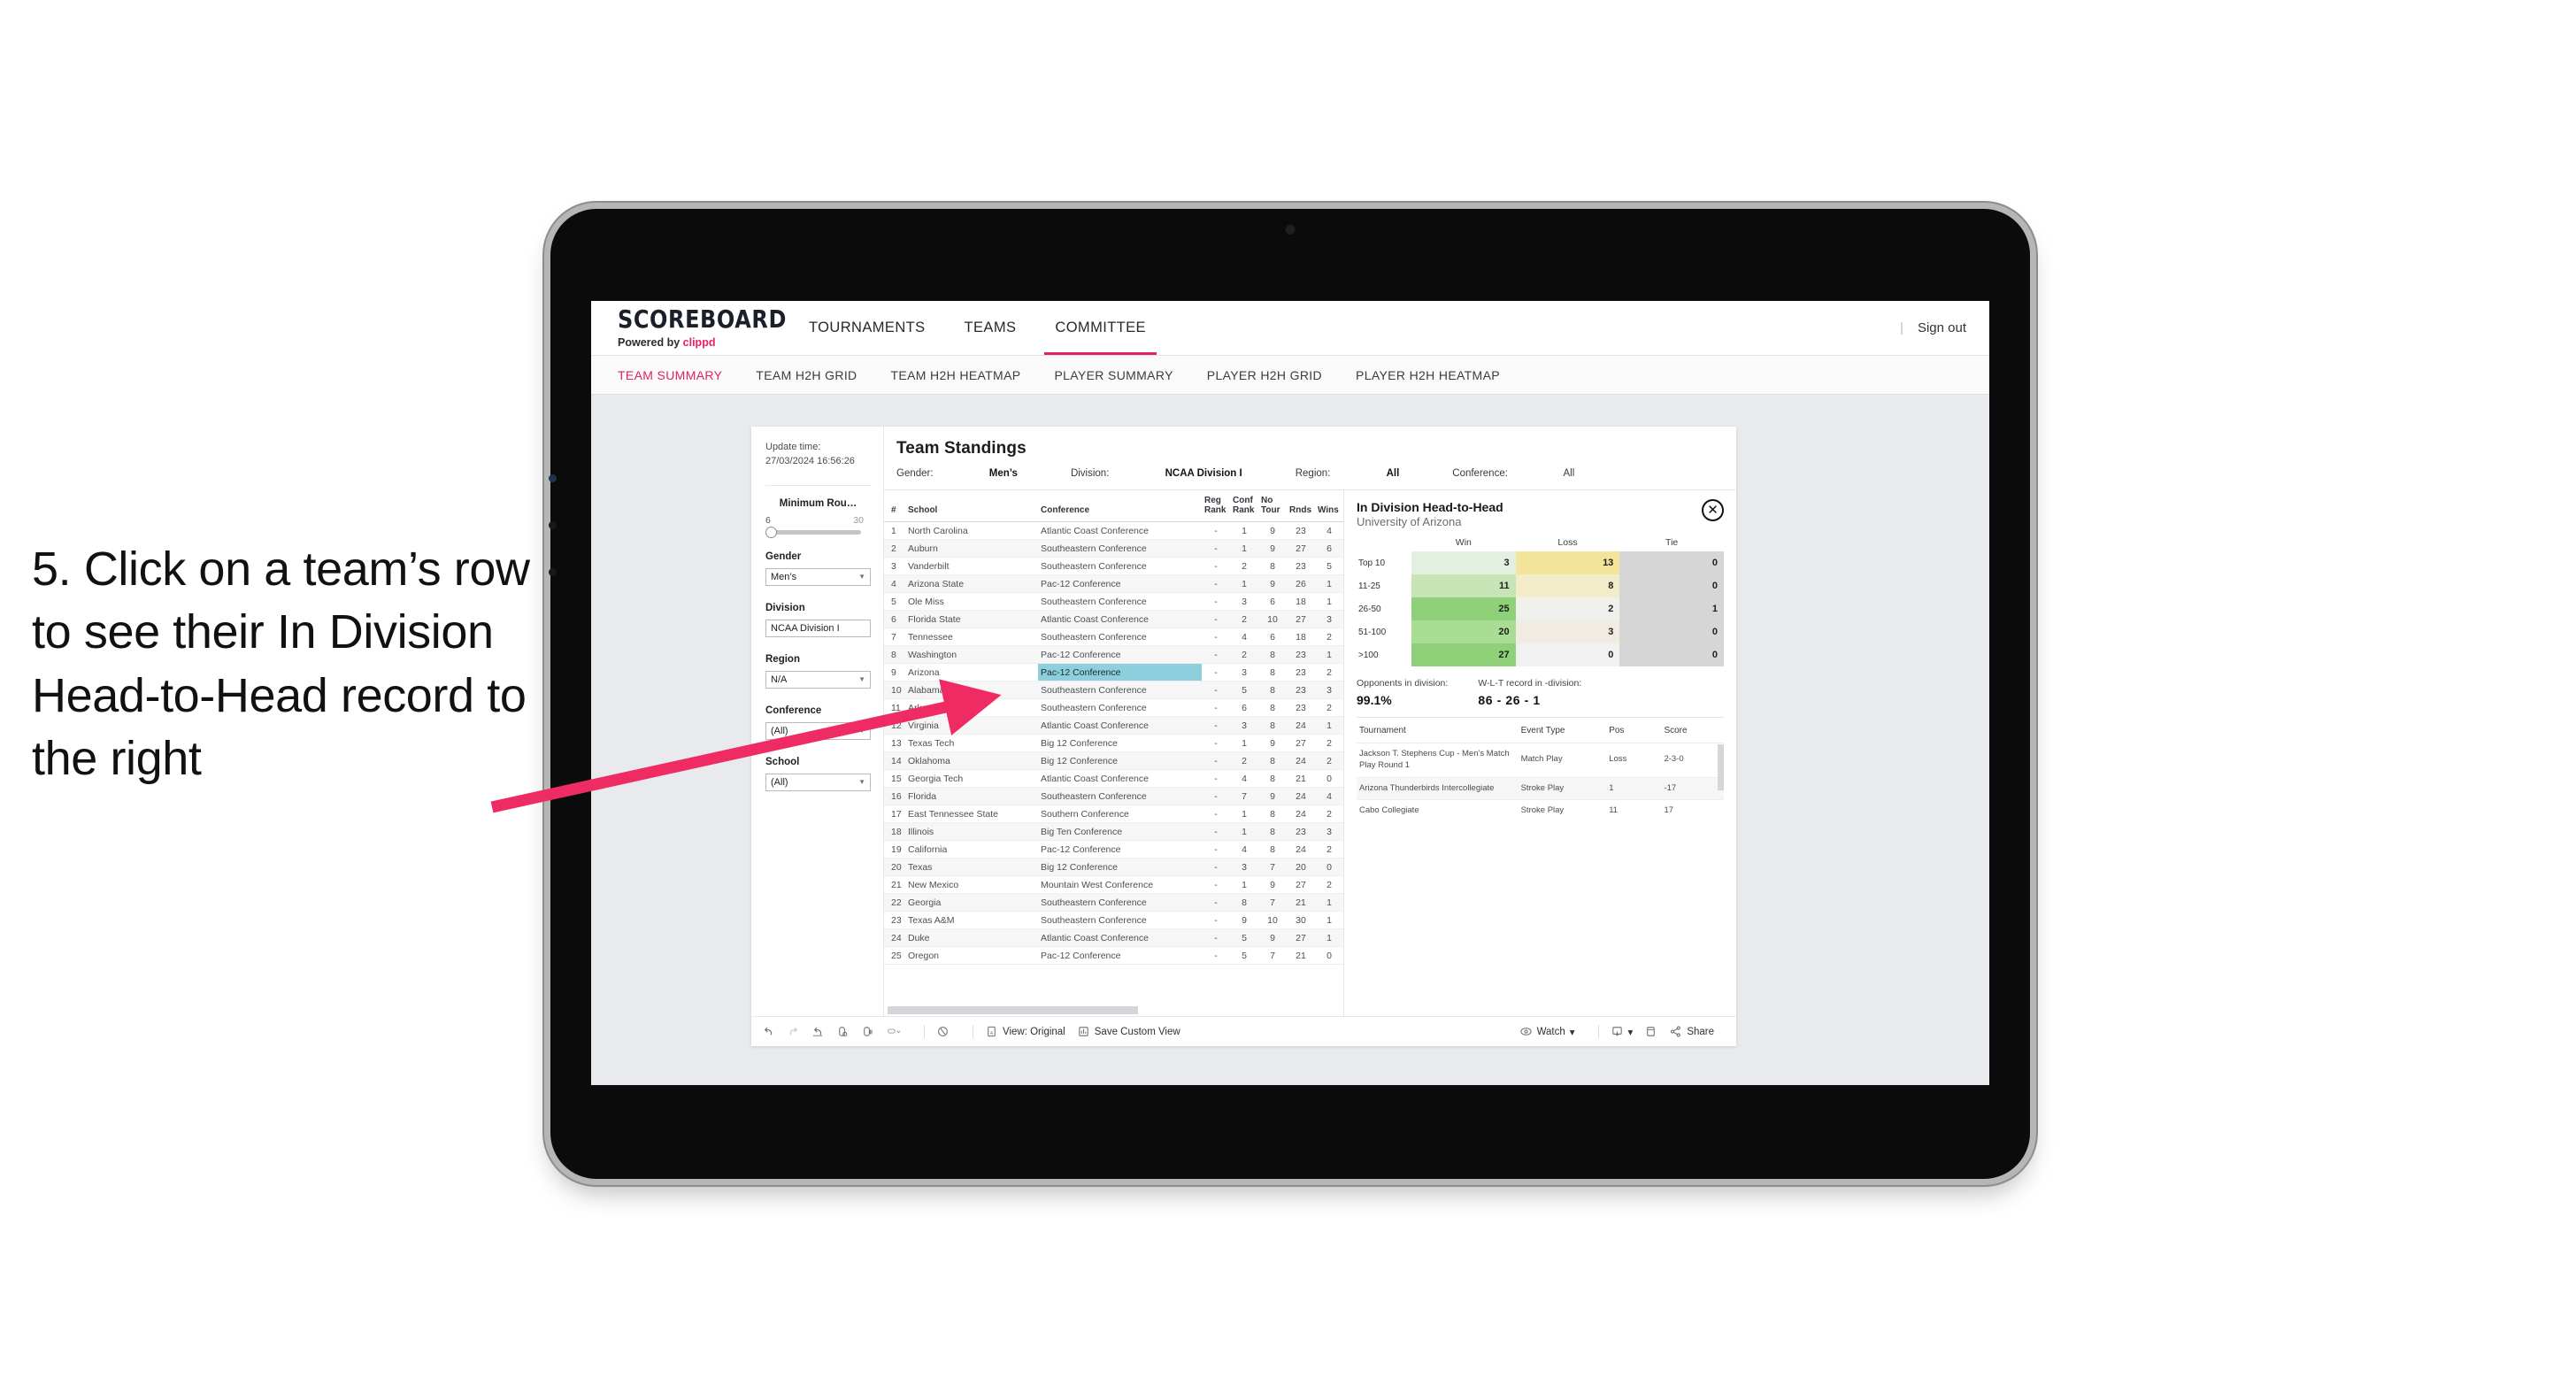 The height and width of the screenshot is (1386, 2576). What do you see at coordinates (1113, 937) in the screenshot?
I see `table-row: 24 Duke Atlantic Coast Conference -5 9 27 1` at bounding box center [1113, 937].